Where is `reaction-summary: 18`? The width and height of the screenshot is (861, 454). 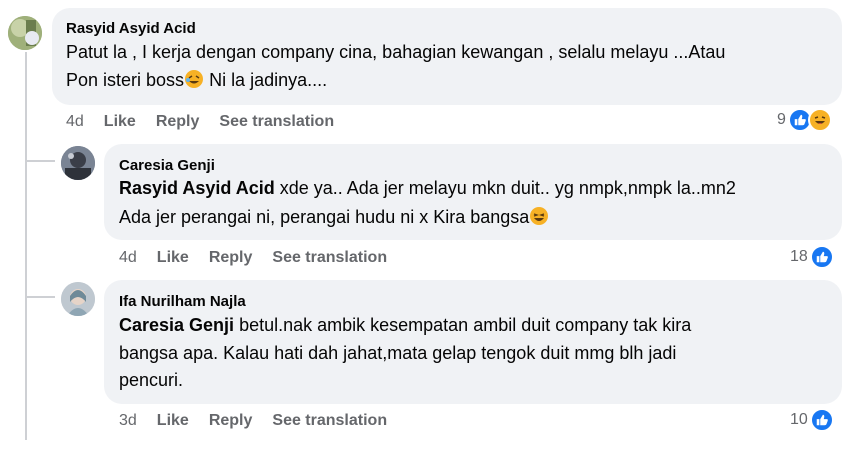 reaction-summary: 18 is located at coordinates (812, 257).